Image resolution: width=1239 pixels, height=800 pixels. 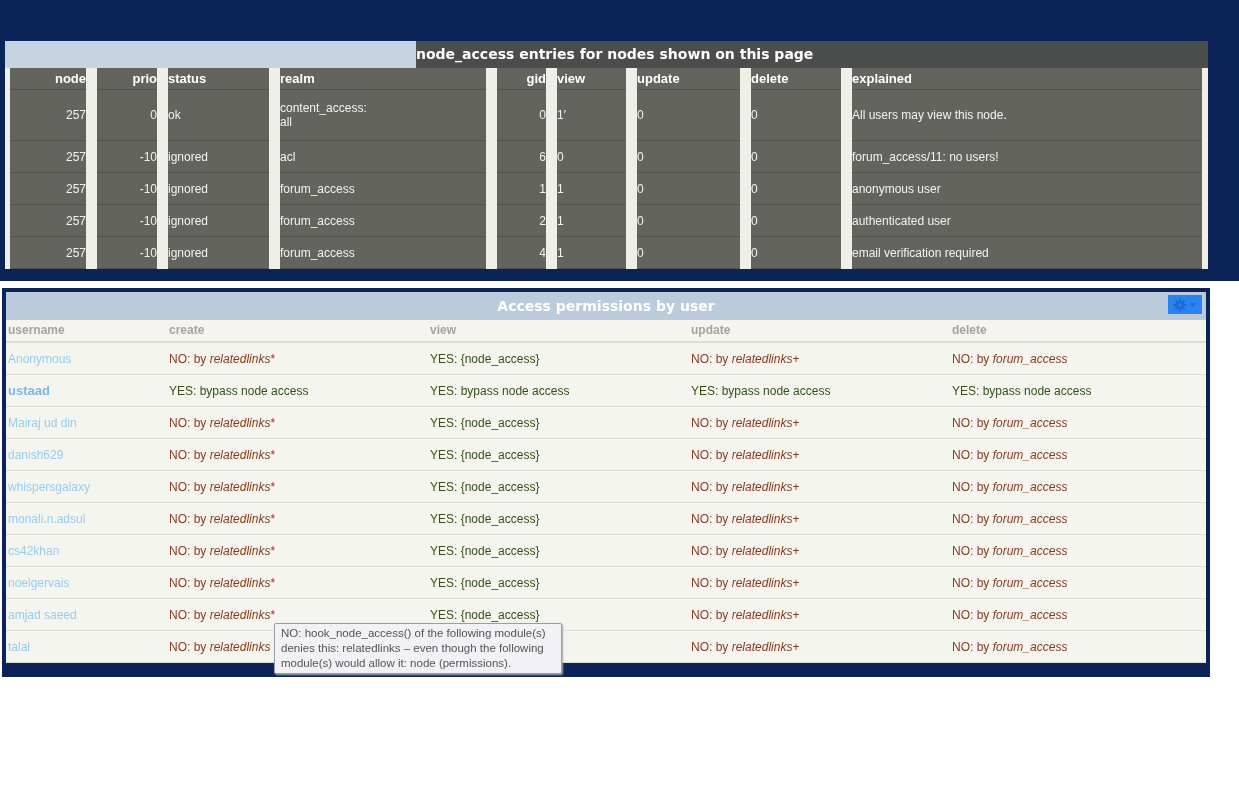 What do you see at coordinates (383, 115) in the screenshot?
I see `table-cell: content_access: all` at bounding box center [383, 115].